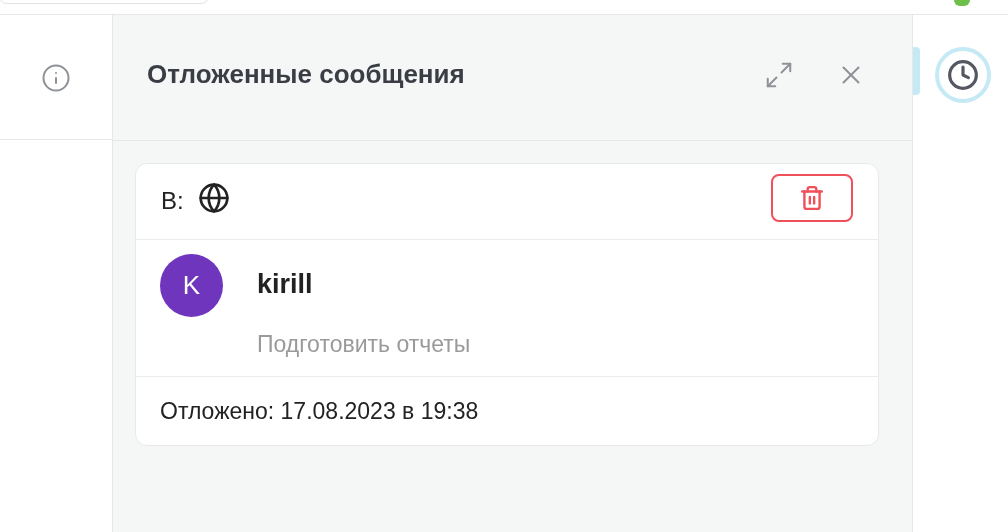 The image size is (1008, 532). I want to click on globe-icon, so click(213, 198).